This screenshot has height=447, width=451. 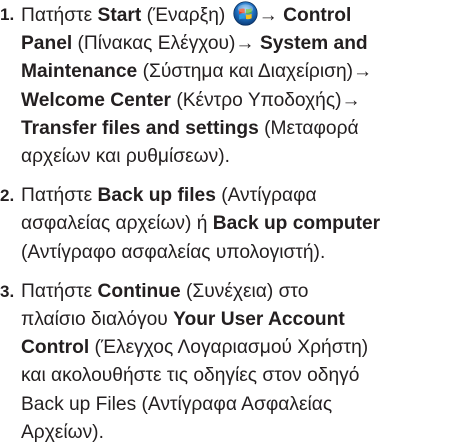 I want to click on step-number: 3., so click(x=7, y=291).